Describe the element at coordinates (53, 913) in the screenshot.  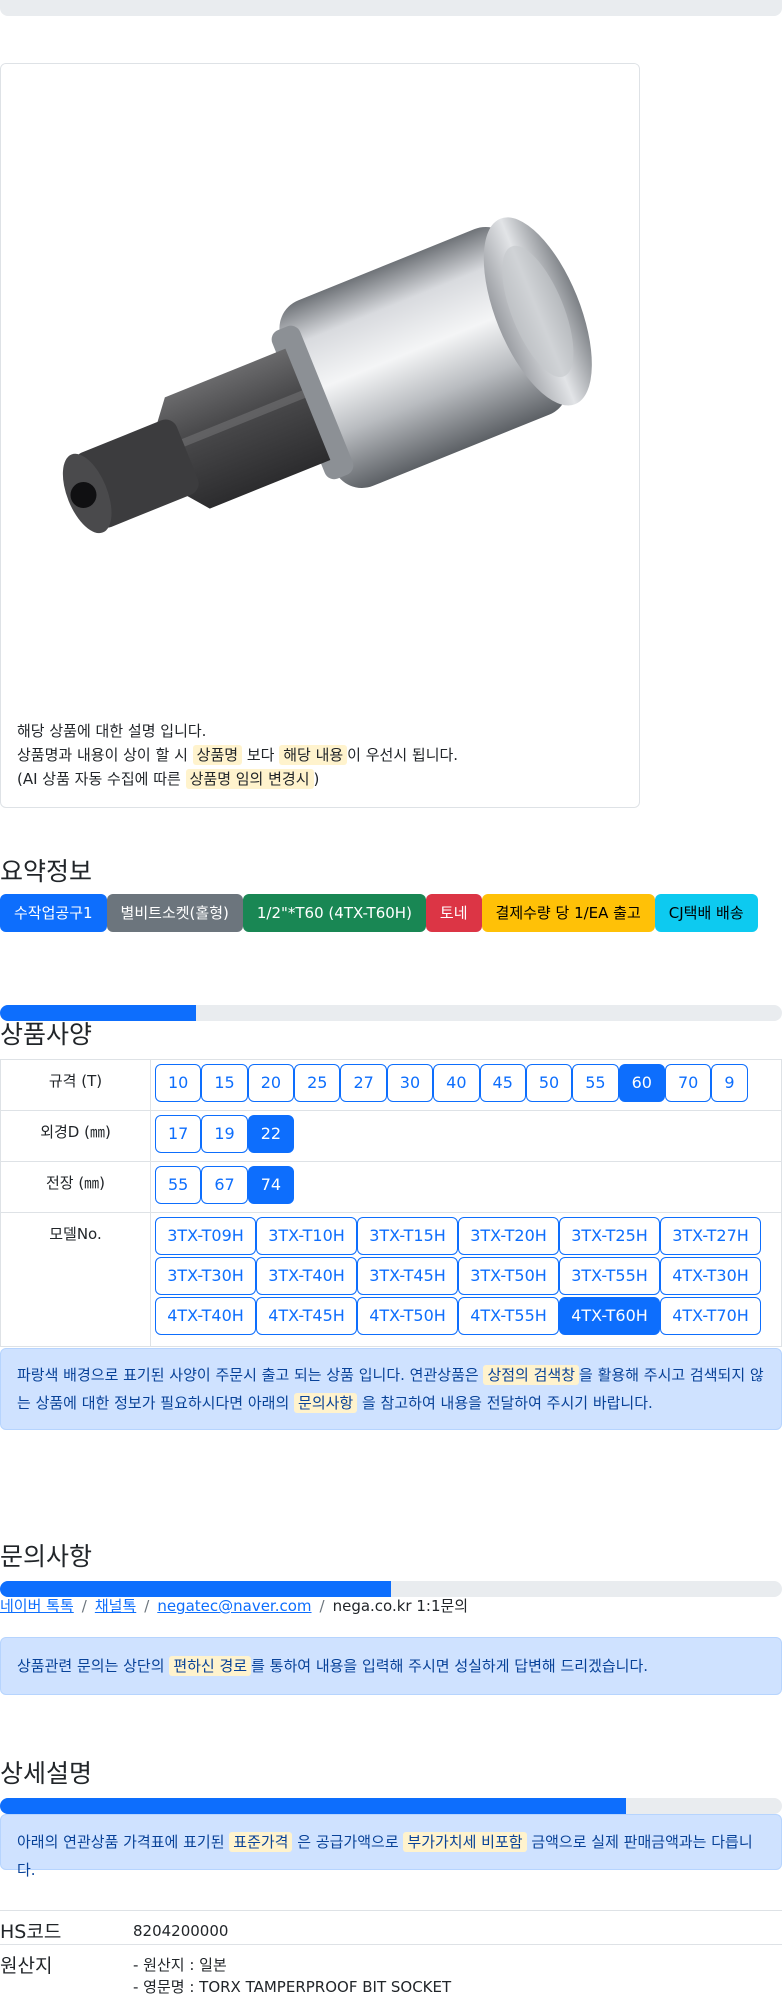
I see `badge-category: 수작업공구1` at that location.